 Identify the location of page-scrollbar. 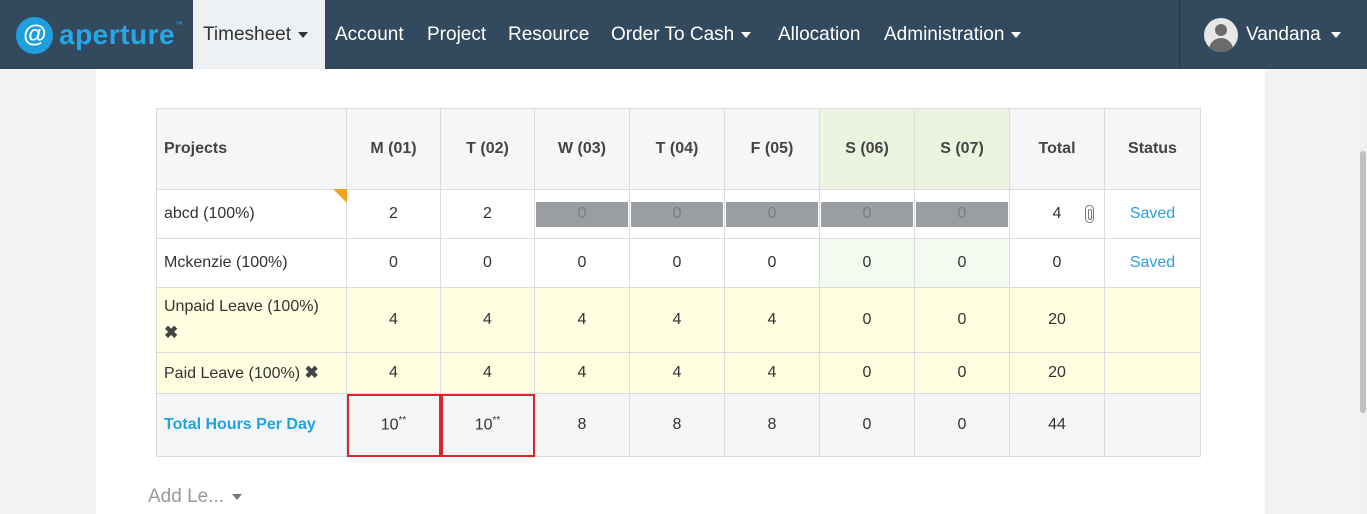
(1363, 291).